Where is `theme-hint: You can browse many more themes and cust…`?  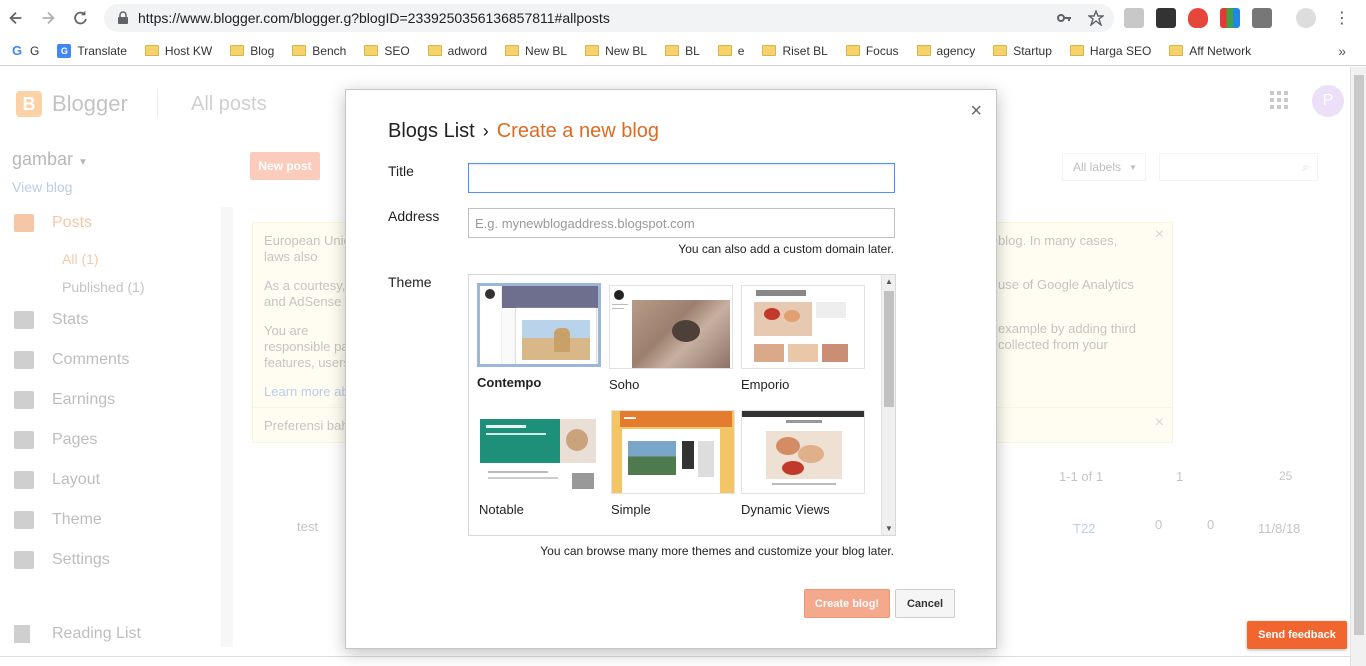
theme-hint: You can browse many more themes and cust… is located at coordinates (717, 551).